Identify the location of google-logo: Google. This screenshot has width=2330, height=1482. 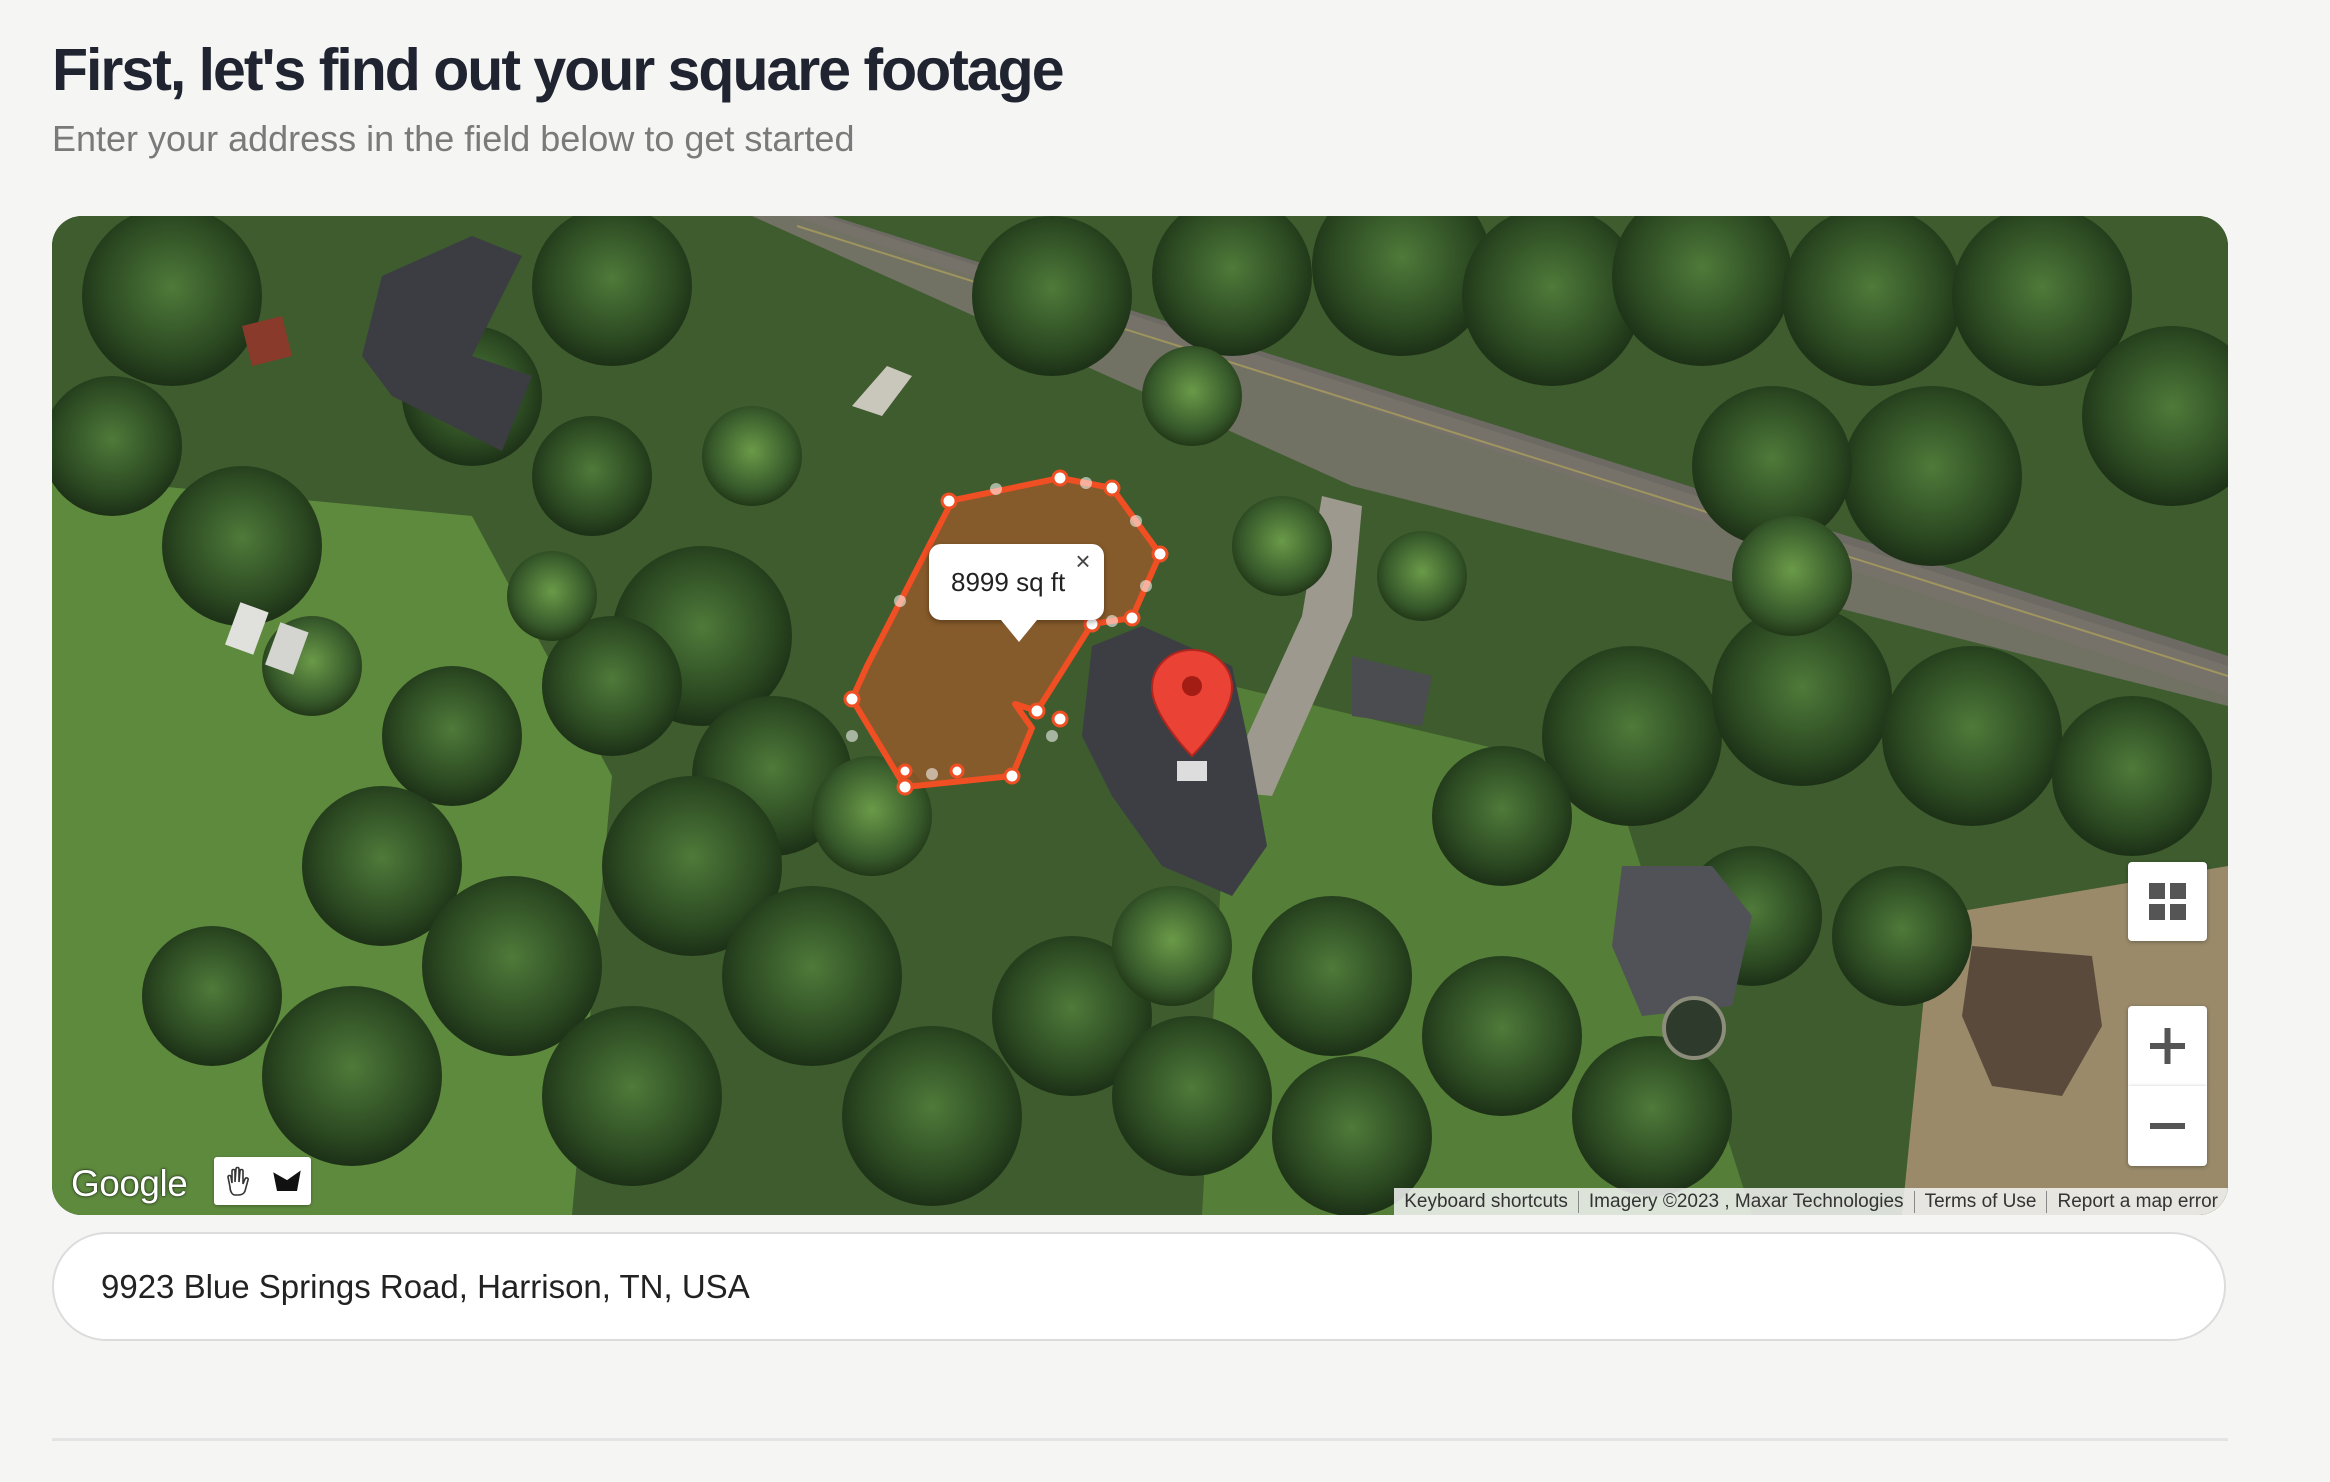
(129, 1183).